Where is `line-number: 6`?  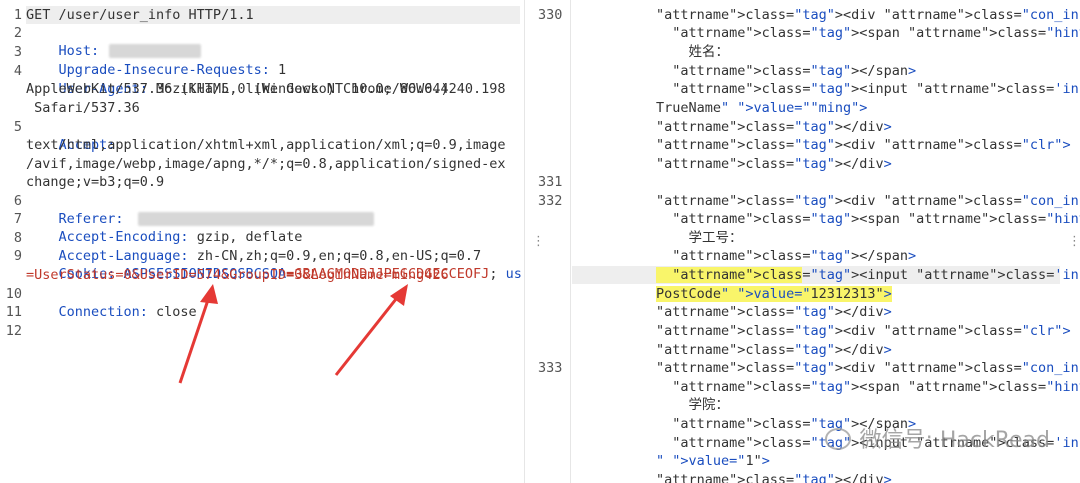 line-number: 6 is located at coordinates (17, 201).